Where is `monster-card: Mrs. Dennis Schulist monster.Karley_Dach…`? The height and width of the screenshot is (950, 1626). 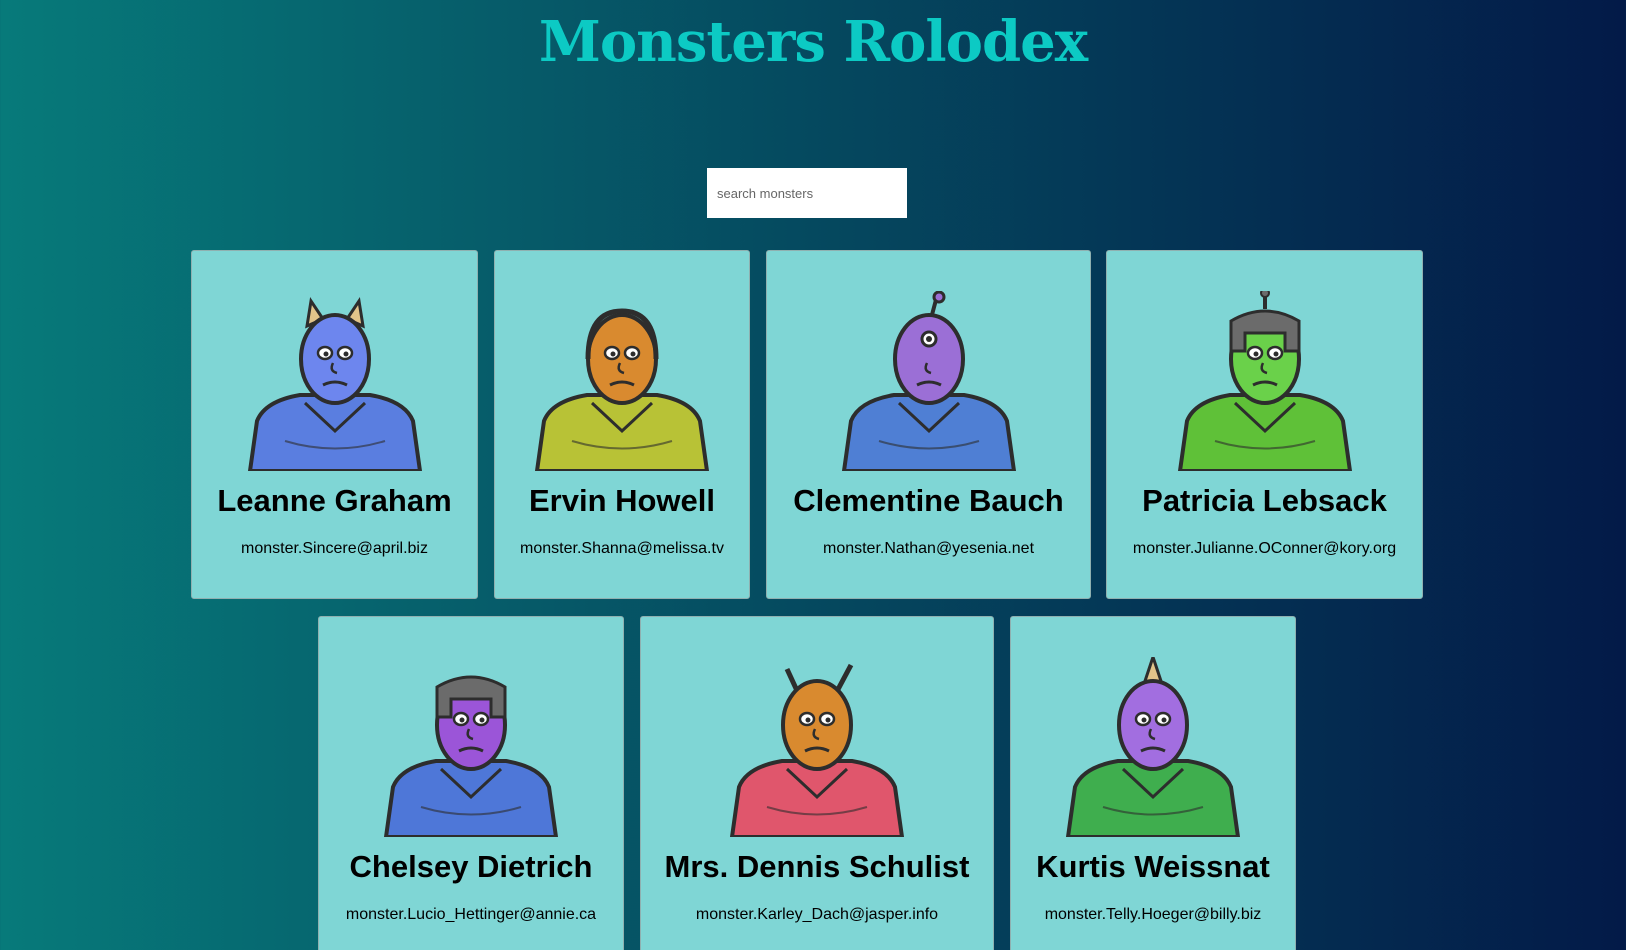
monster-card: Mrs. Dennis Schulist monster.Karley_Dach… is located at coordinates (817, 783).